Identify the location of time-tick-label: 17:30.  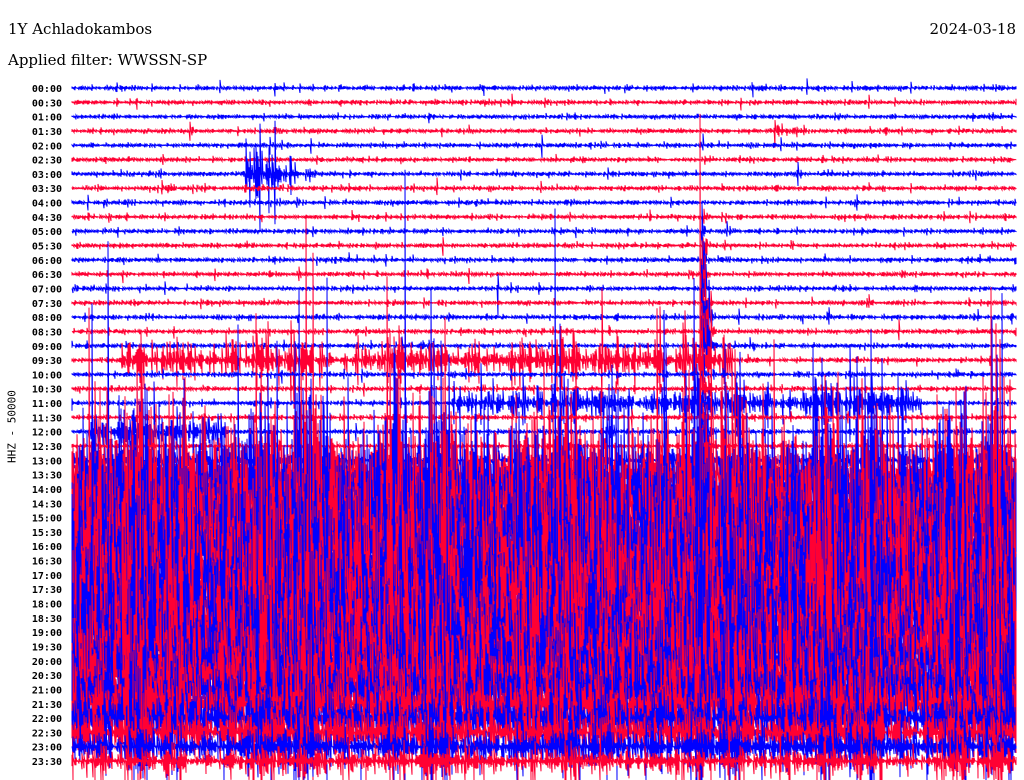
(47, 590).